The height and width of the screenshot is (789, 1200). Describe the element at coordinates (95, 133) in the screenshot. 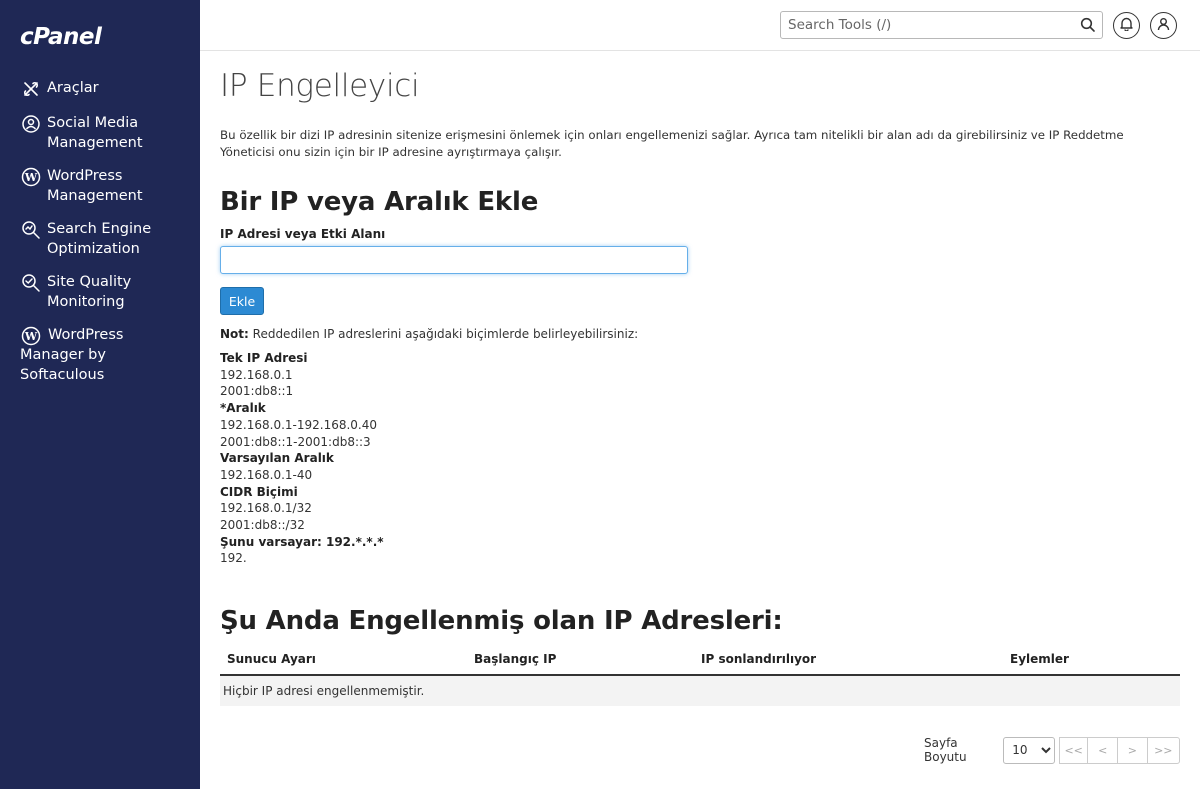

I see `sidebar-item-label: Social Media Management` at that location.